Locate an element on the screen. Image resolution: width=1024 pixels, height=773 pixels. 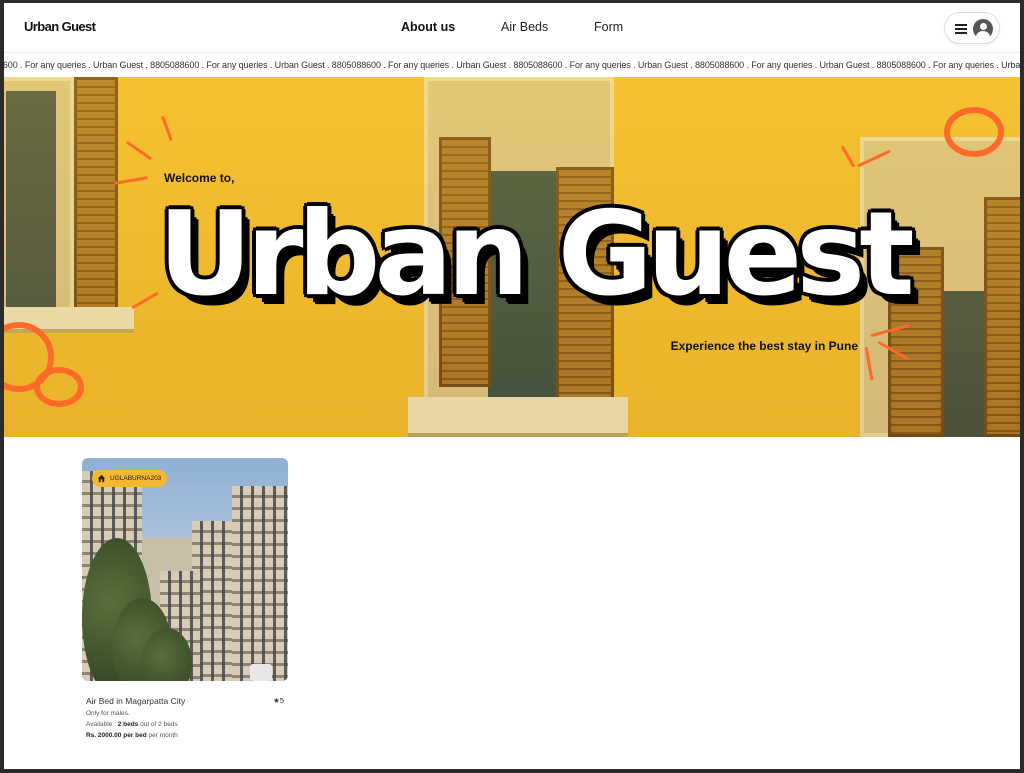
brand-logo: Urban Guest is located at coordinates (60, 26).